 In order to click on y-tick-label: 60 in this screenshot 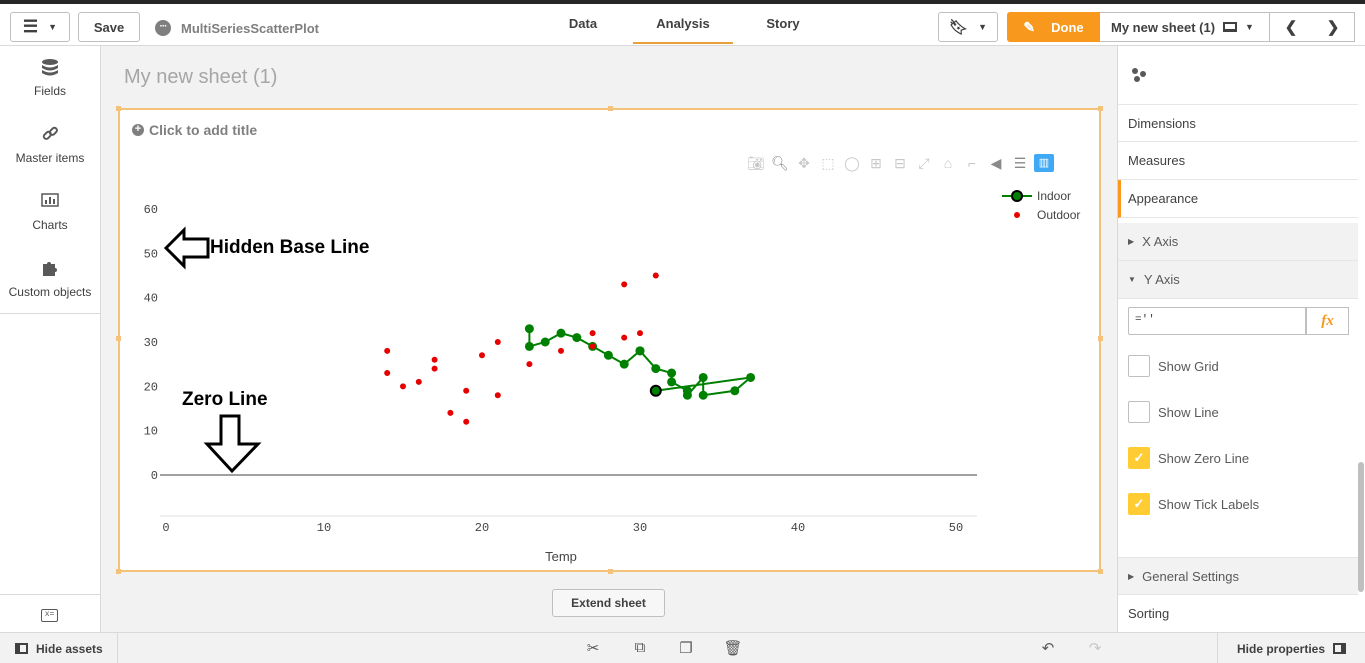, I will do `click(151, 210)`.